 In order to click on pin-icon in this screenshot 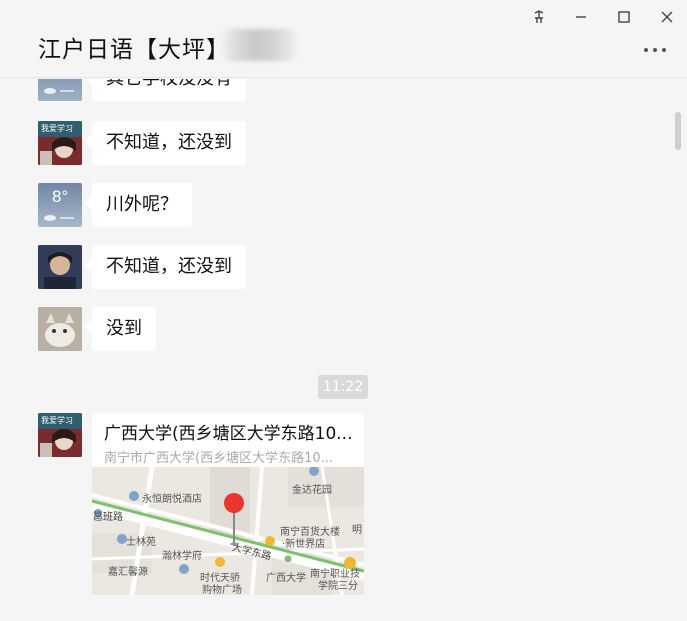, I will do `click(539, 16)`.